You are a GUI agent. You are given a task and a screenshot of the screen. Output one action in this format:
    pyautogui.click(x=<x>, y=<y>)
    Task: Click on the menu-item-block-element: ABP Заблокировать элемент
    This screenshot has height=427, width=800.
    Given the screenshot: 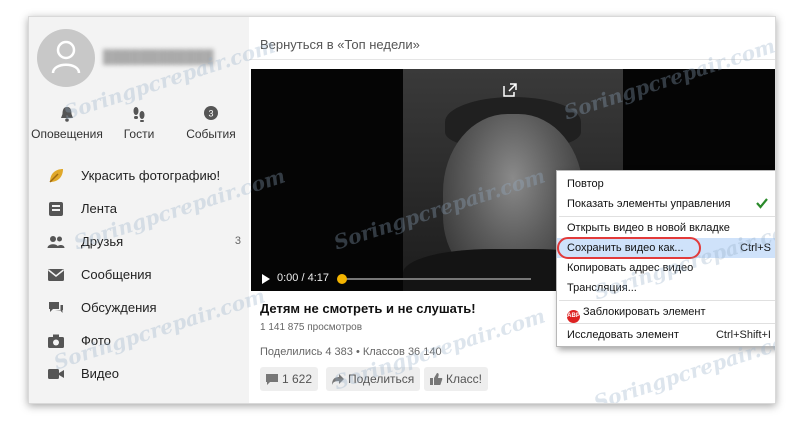 What is the action you would take?
    pyautogui.click(x=666, y=312)
    